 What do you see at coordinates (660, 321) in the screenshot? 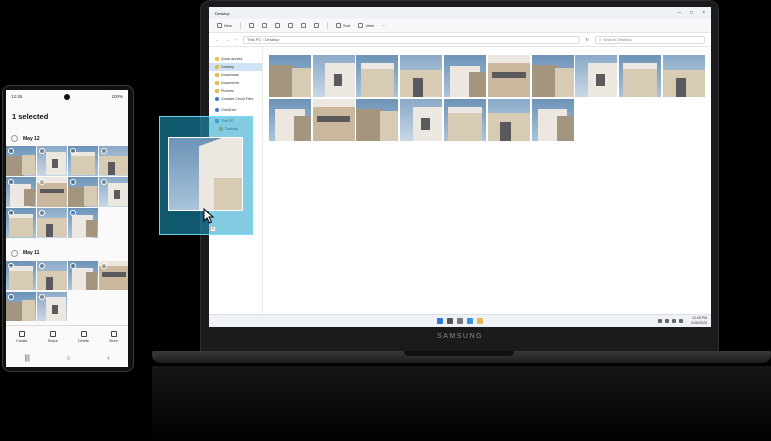
I see `chevron-up-icon` at bounding box center [660, 321].